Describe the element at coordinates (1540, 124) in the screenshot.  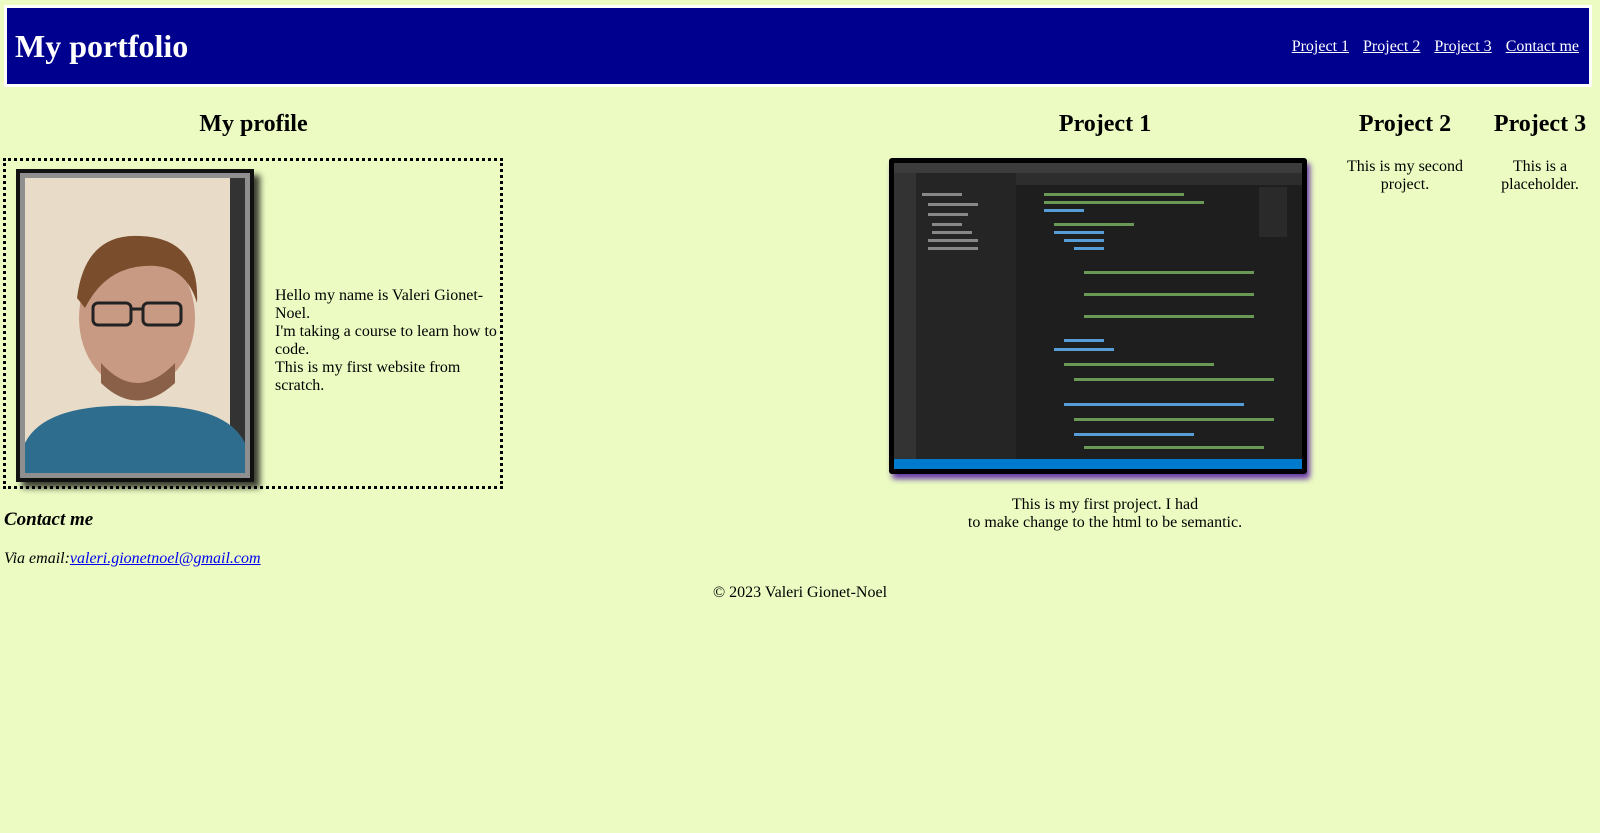
I see `project-3-heading: Project 3` at that location.